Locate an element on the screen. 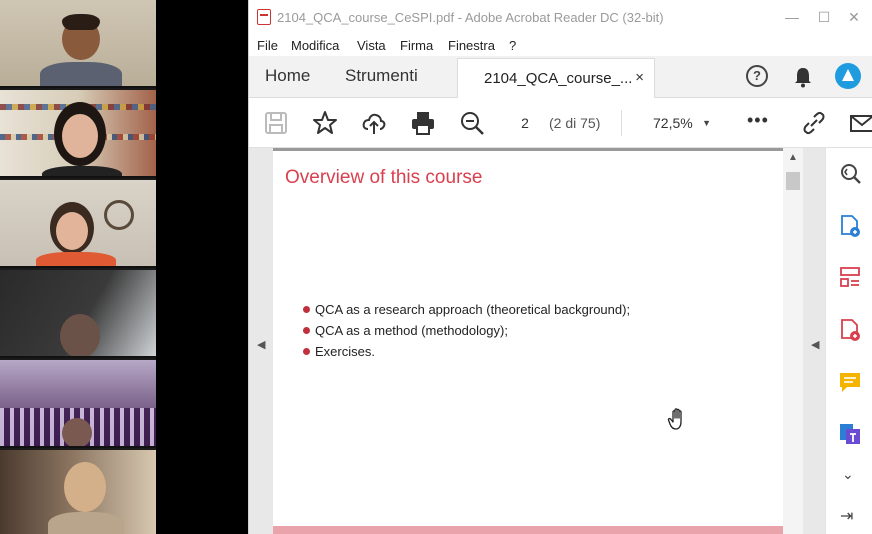 The image size is (872, 534). menu-help: ? is located at coordinates (512, 45).